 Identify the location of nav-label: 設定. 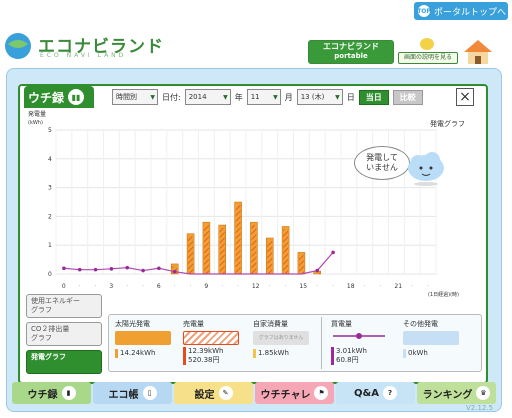
(204, 395).